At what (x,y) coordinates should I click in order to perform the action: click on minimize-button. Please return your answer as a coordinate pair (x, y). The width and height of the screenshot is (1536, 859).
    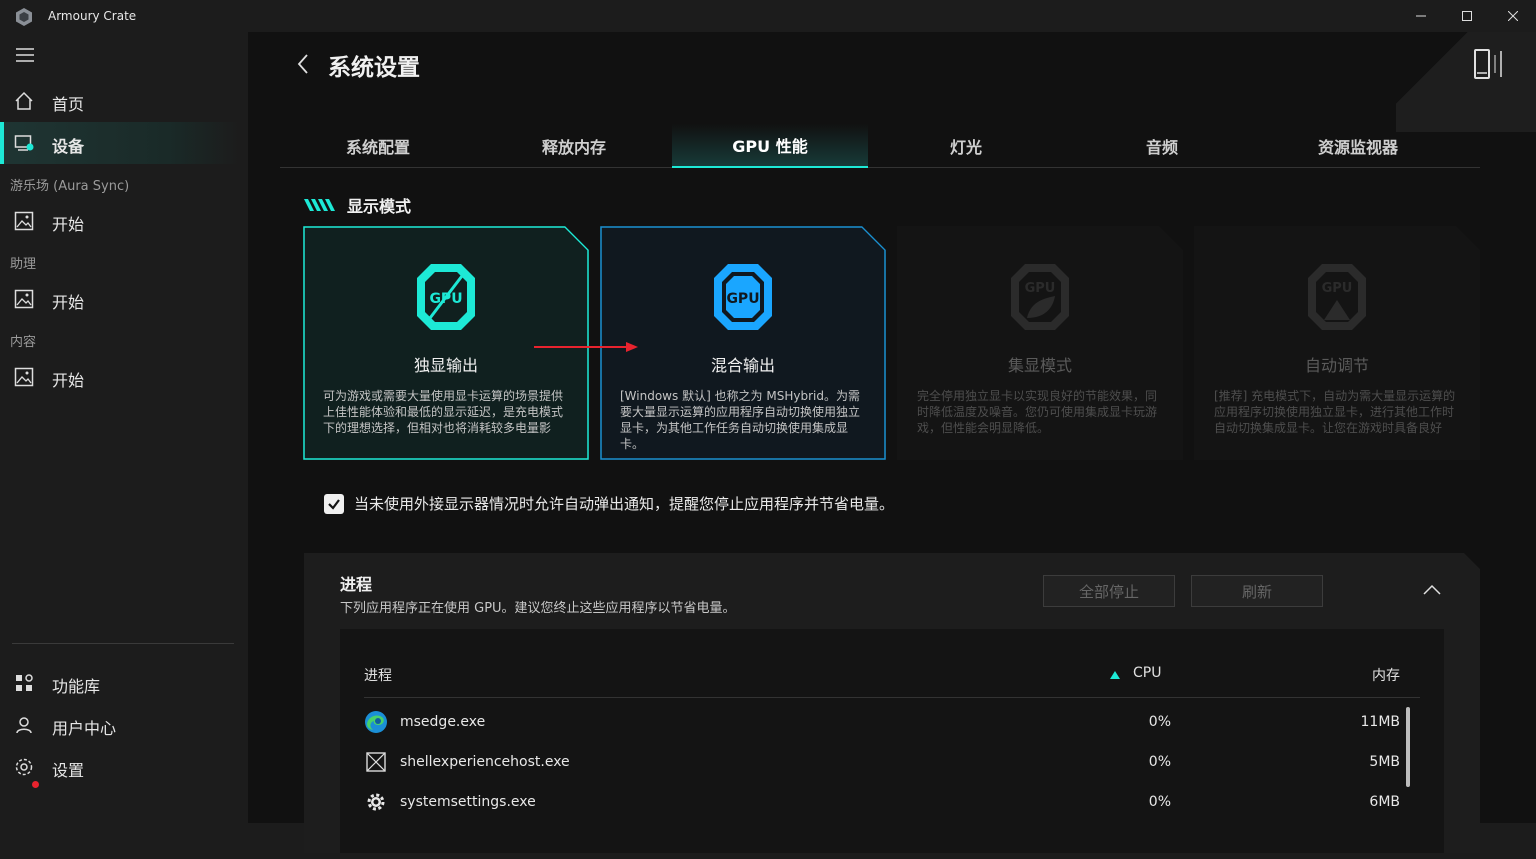
    Looking at the image, I should click on (1421, 16).